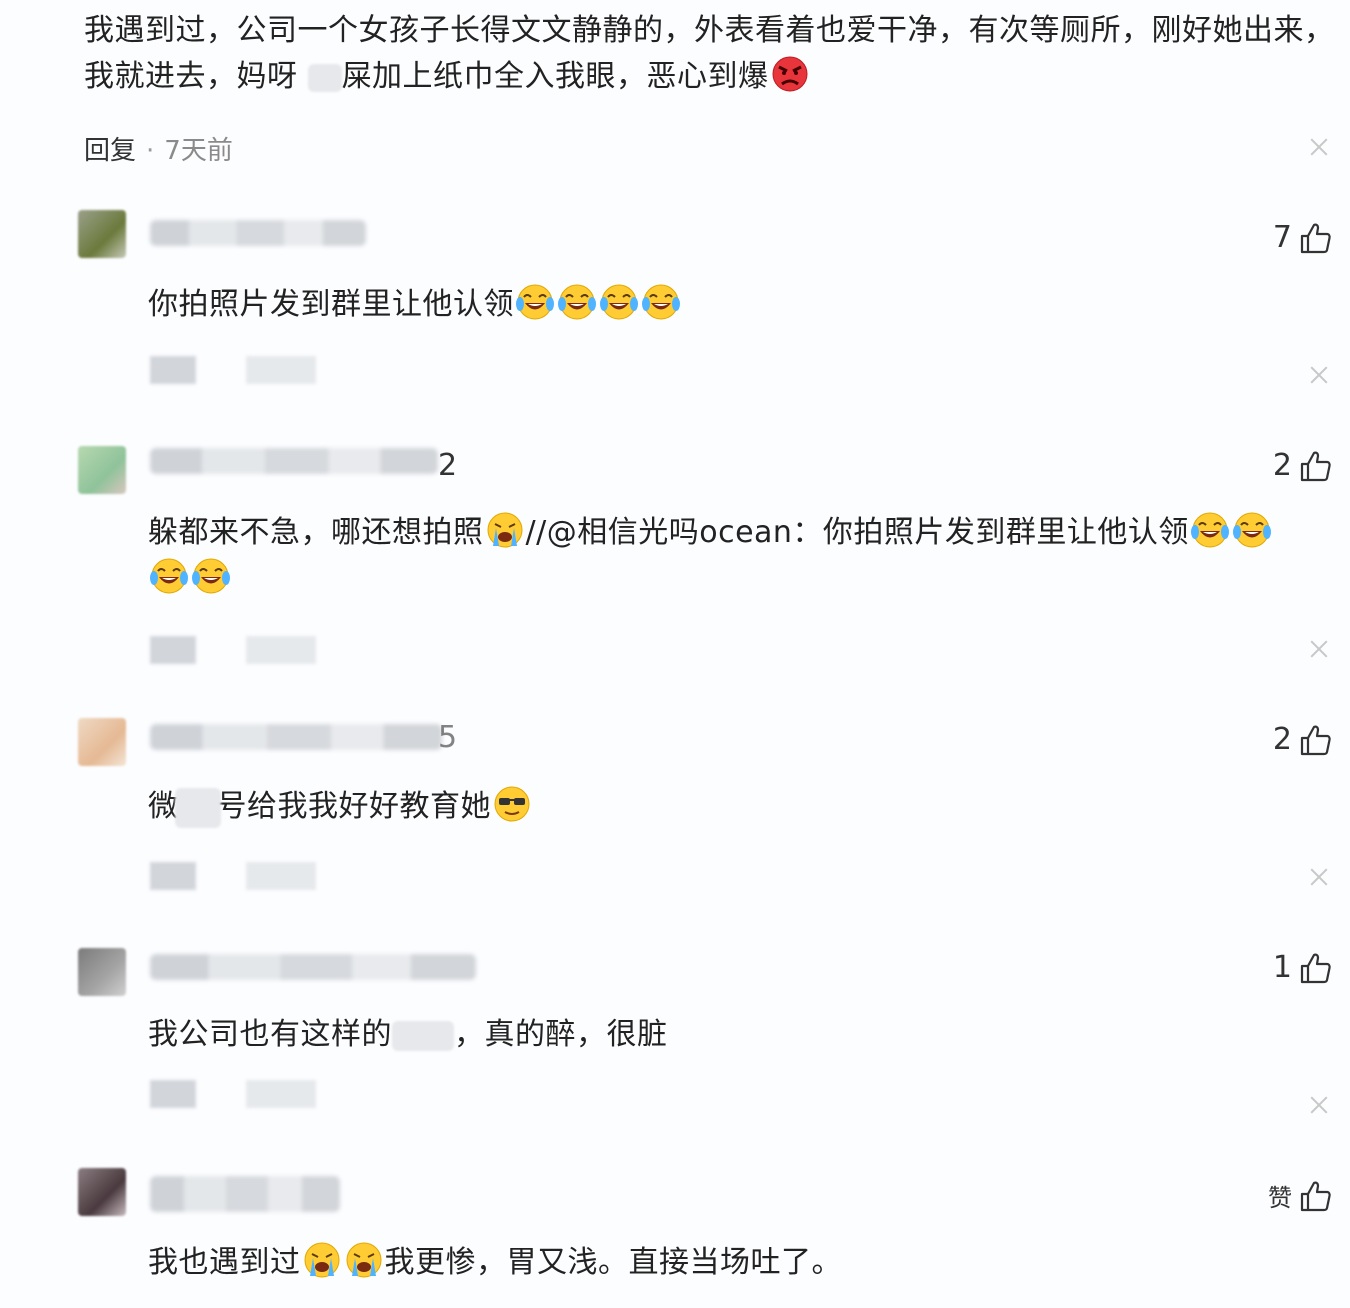 The image size is (1350, 1308). I want to click on reply-quote: //@相信光吗ocean：你拍照片发到群里让他认领, so click(857, 532).